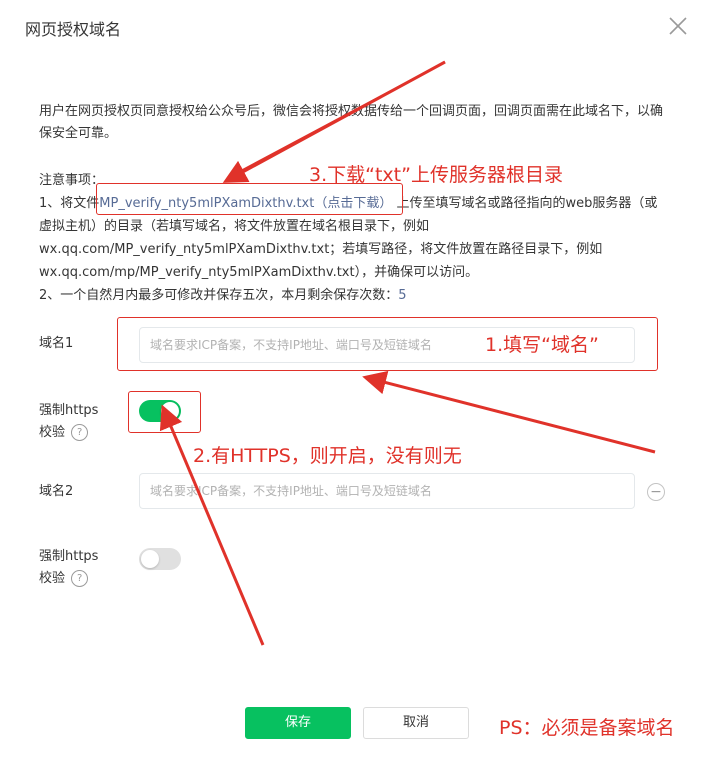  I want to click on domain2-label: 域名2, so click(56, 491).